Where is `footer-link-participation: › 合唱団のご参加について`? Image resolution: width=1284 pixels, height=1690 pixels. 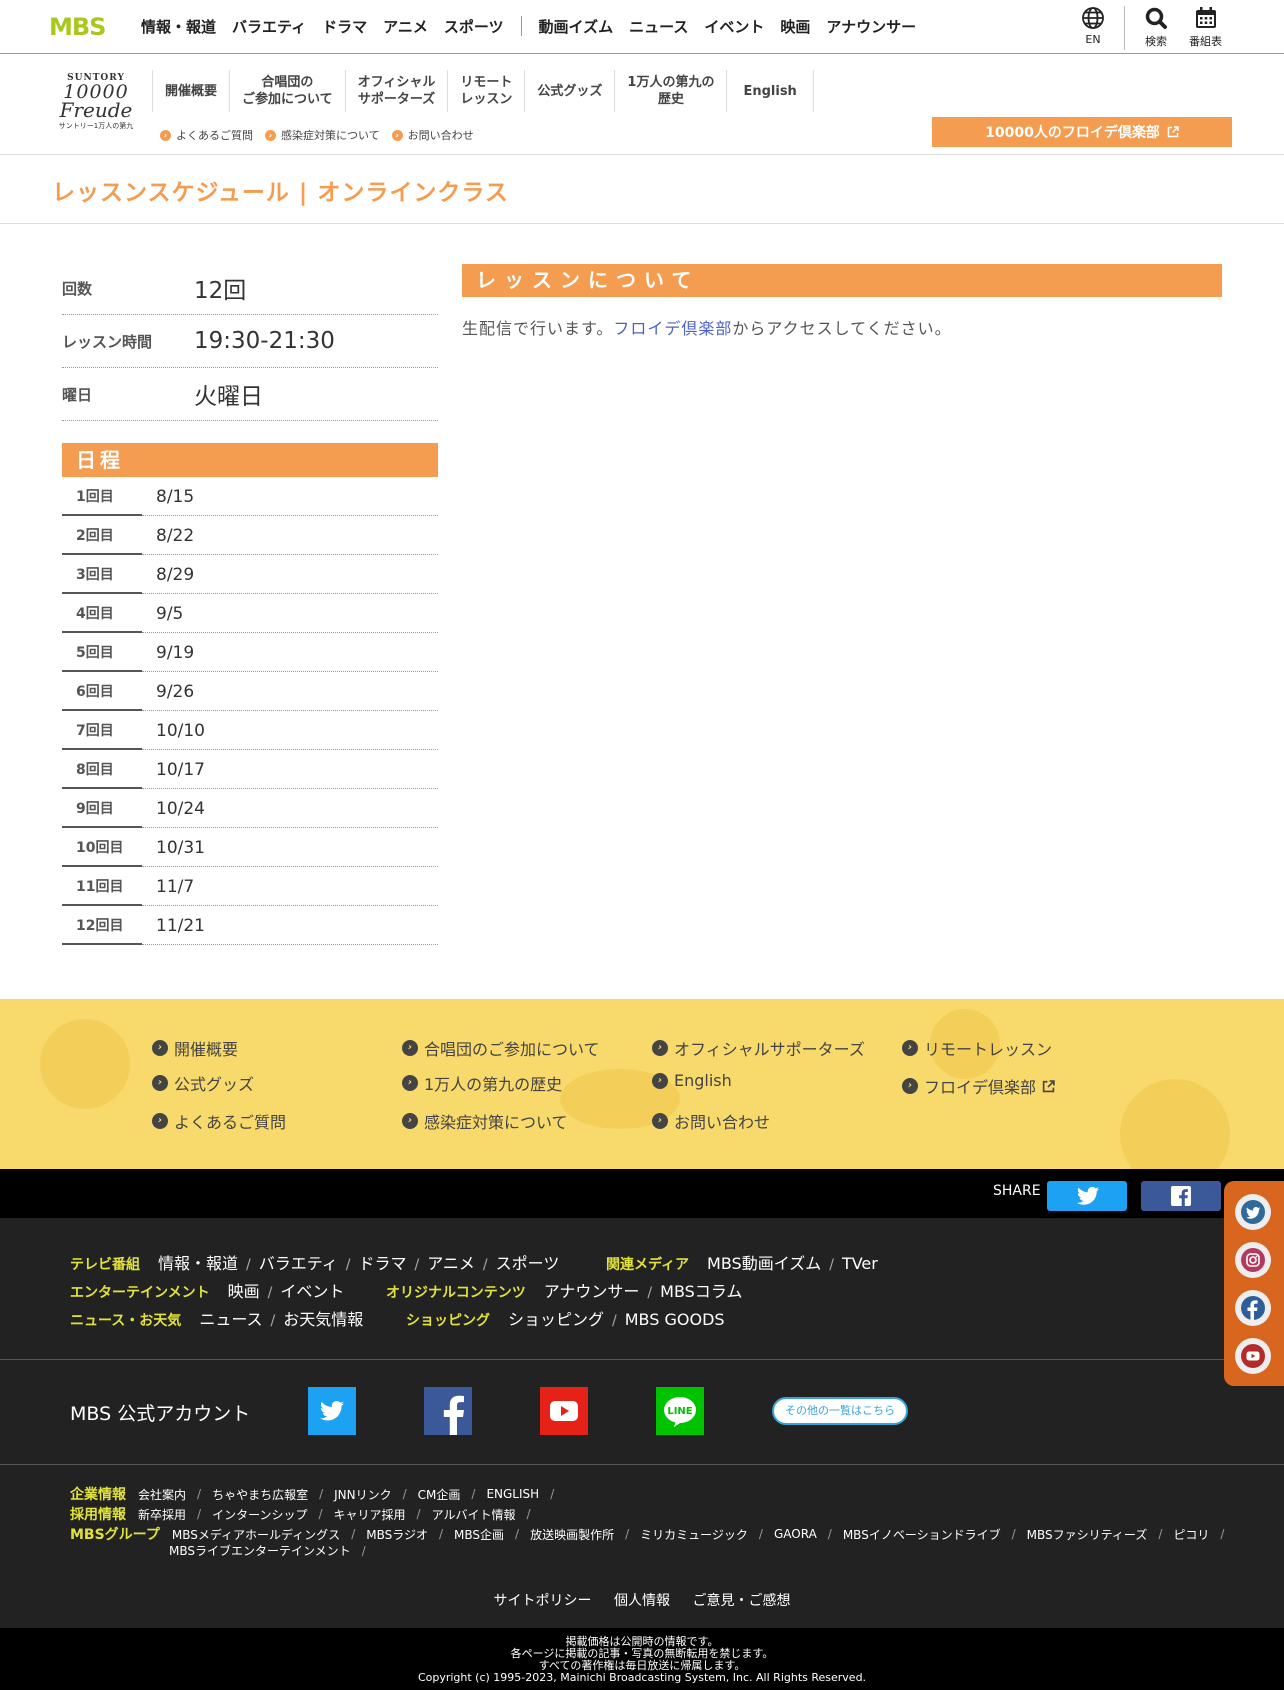
footer-link-participation: › 合唱団のご参加について is located at coordinates (501, 1048).